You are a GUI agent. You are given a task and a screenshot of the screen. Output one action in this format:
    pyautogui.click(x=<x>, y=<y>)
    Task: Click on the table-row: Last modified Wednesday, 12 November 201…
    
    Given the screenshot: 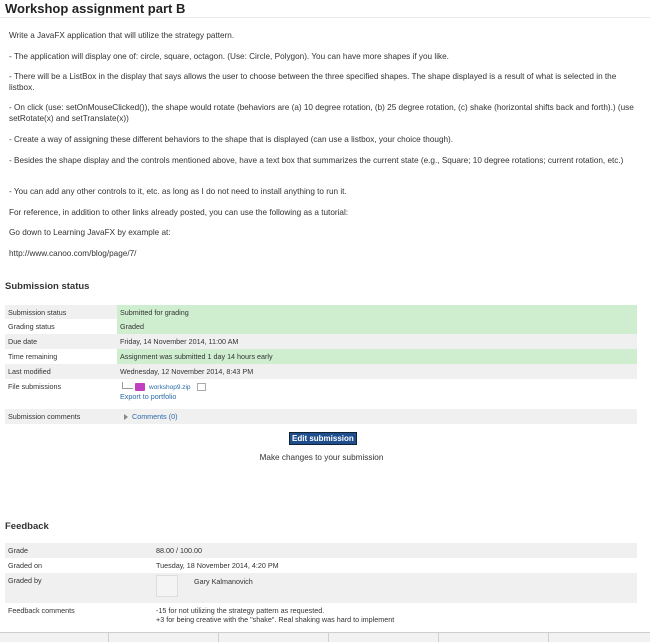 What is the action you would take?
    pyautogui.click(x=321, y=371)
    